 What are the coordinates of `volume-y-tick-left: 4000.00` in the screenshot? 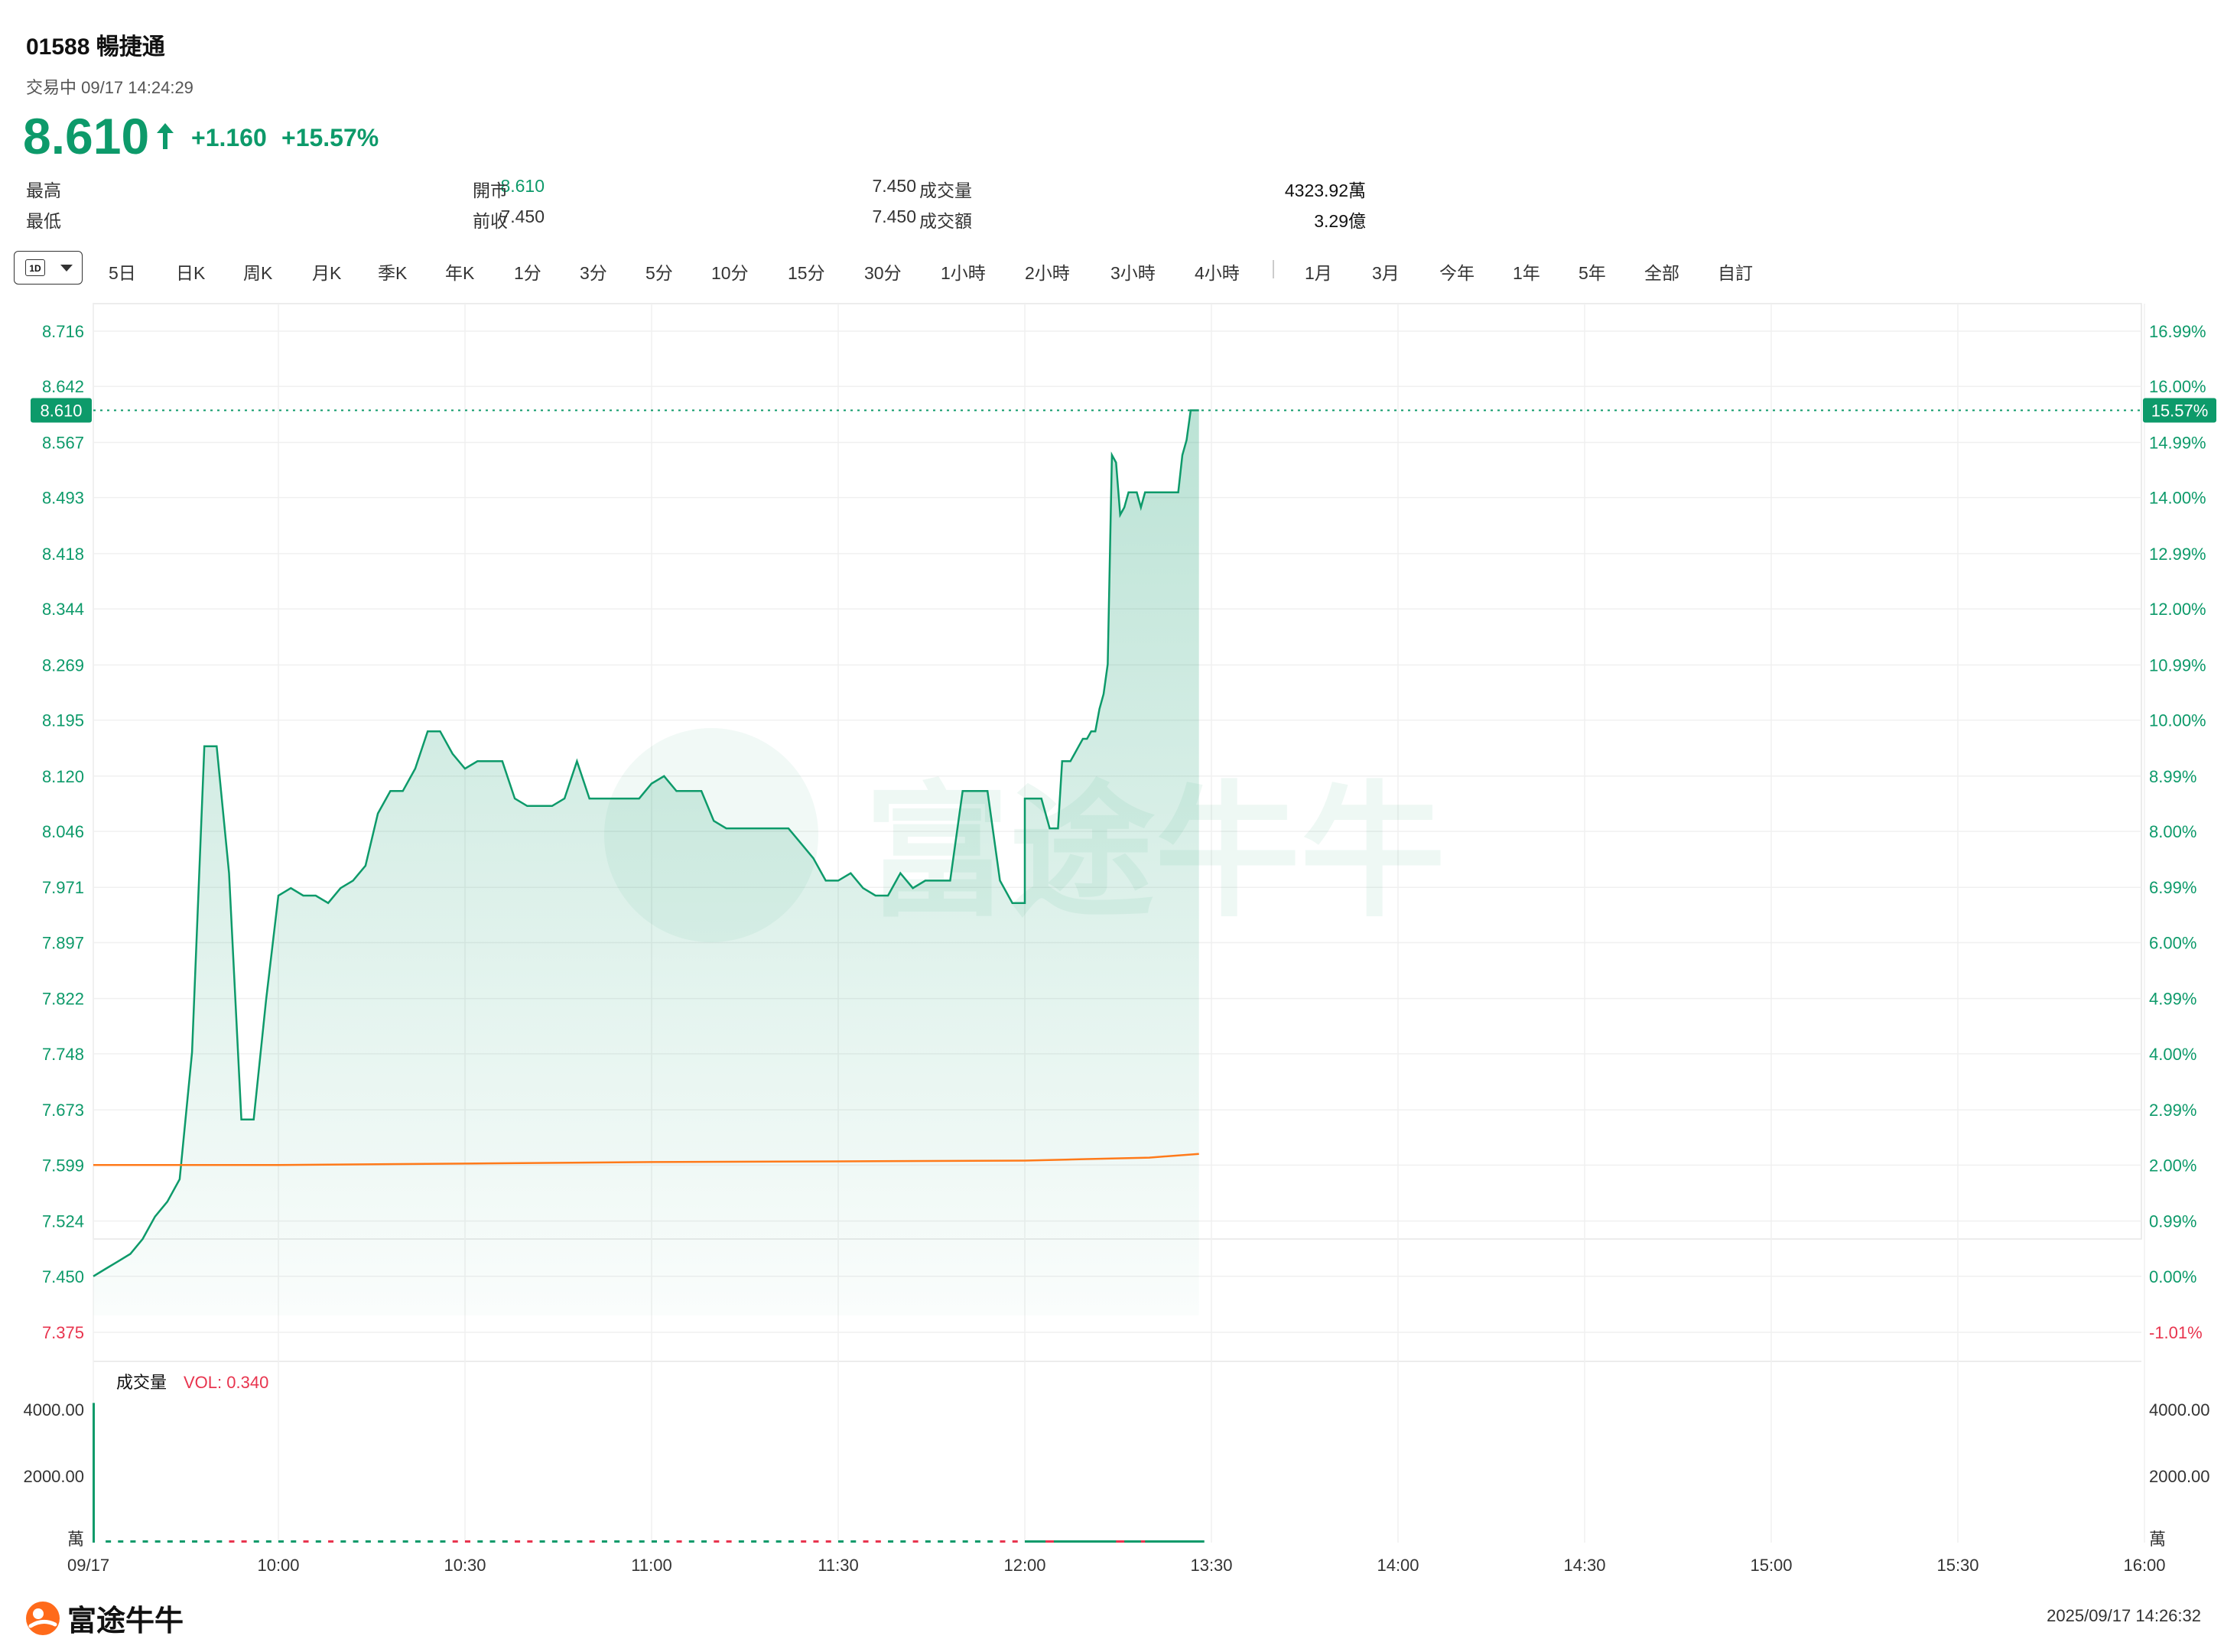 It's located at (54, 1410).